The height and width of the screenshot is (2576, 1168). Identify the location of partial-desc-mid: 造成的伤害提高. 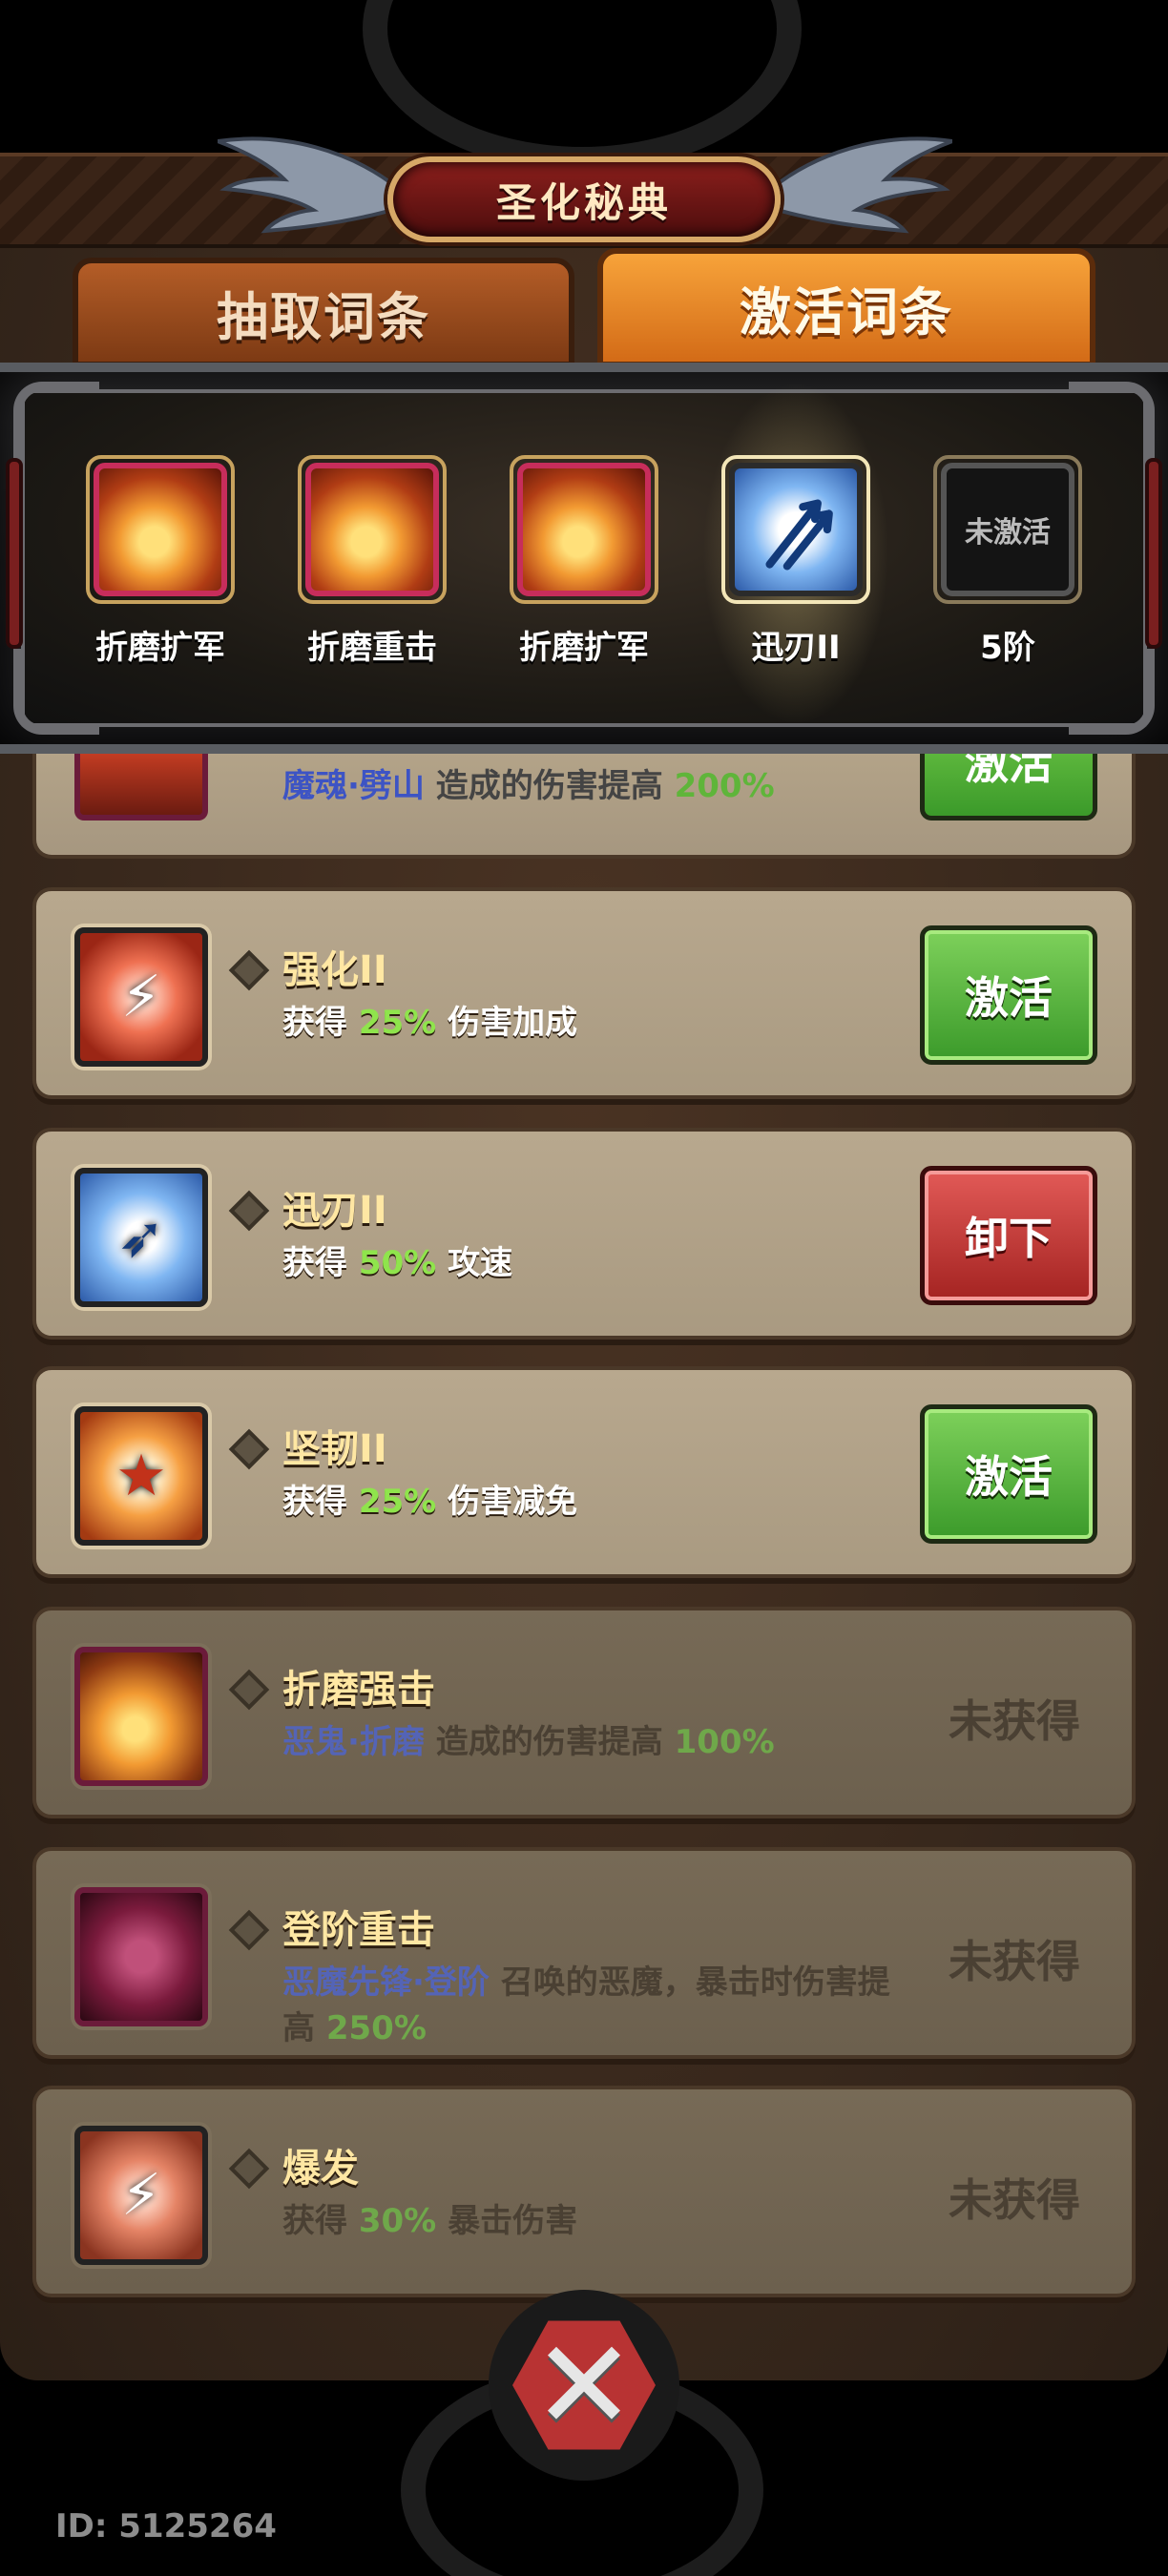
(549, 786).